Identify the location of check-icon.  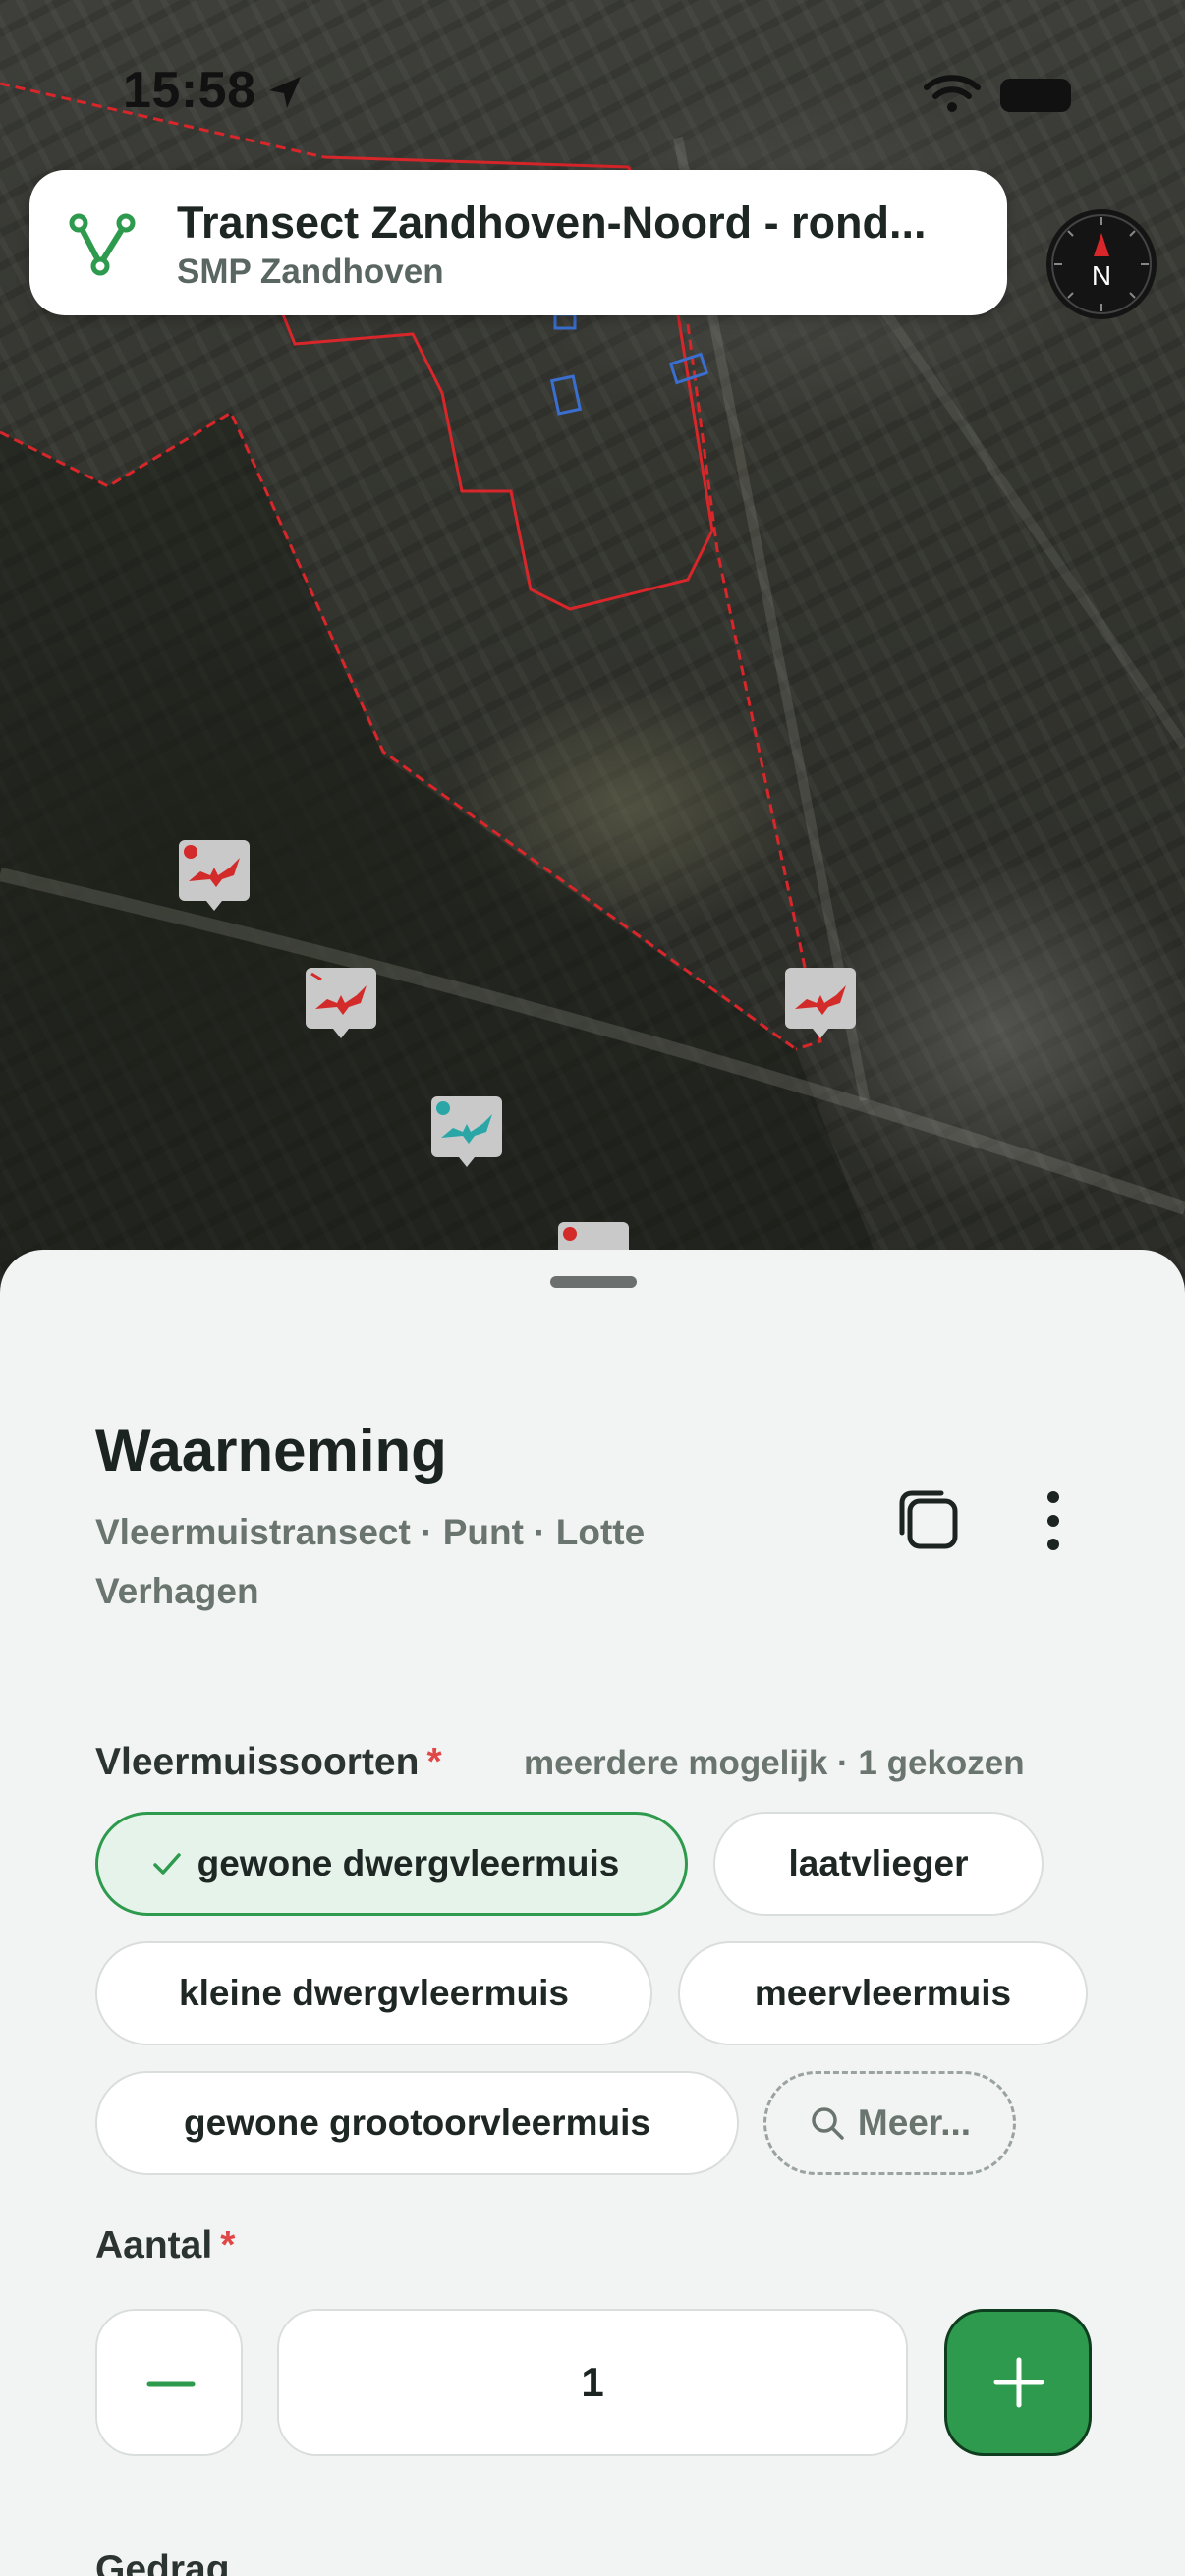
(167, 1864).